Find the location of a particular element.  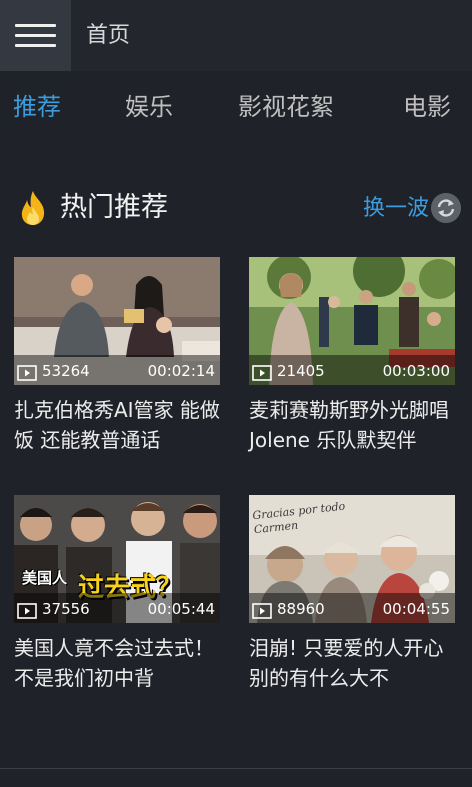

section-divider is located at coordinates (236, 768).